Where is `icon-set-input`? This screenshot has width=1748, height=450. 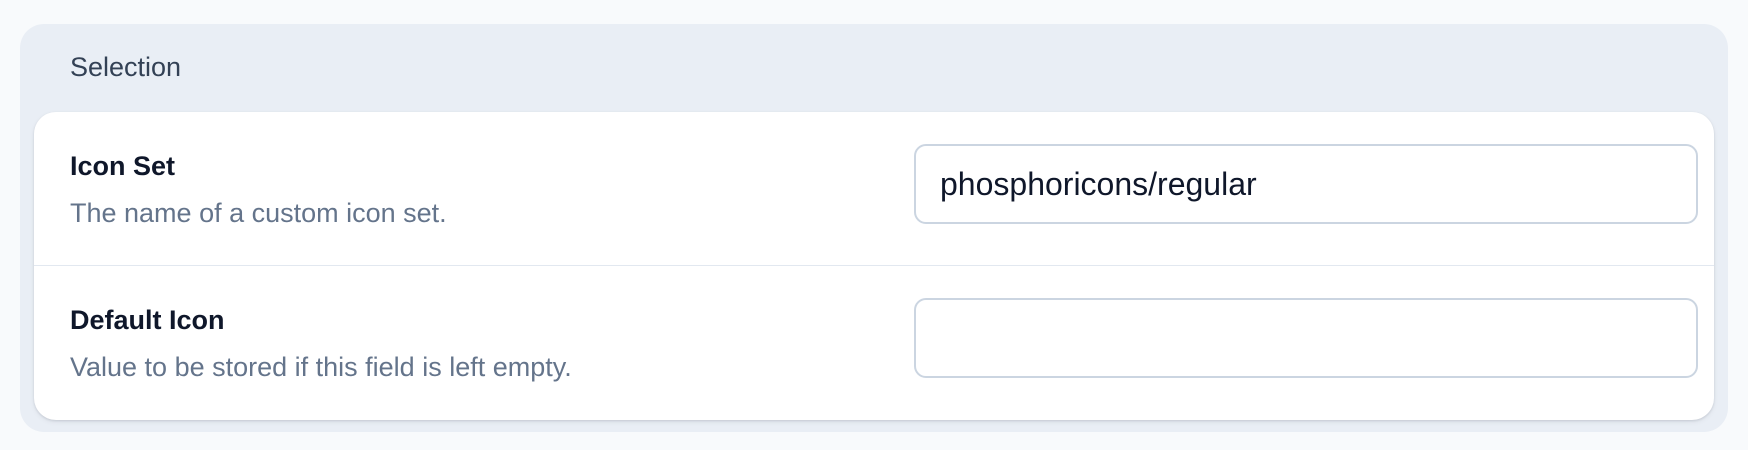 icon-set-input is located at coordinates (1306, 184).